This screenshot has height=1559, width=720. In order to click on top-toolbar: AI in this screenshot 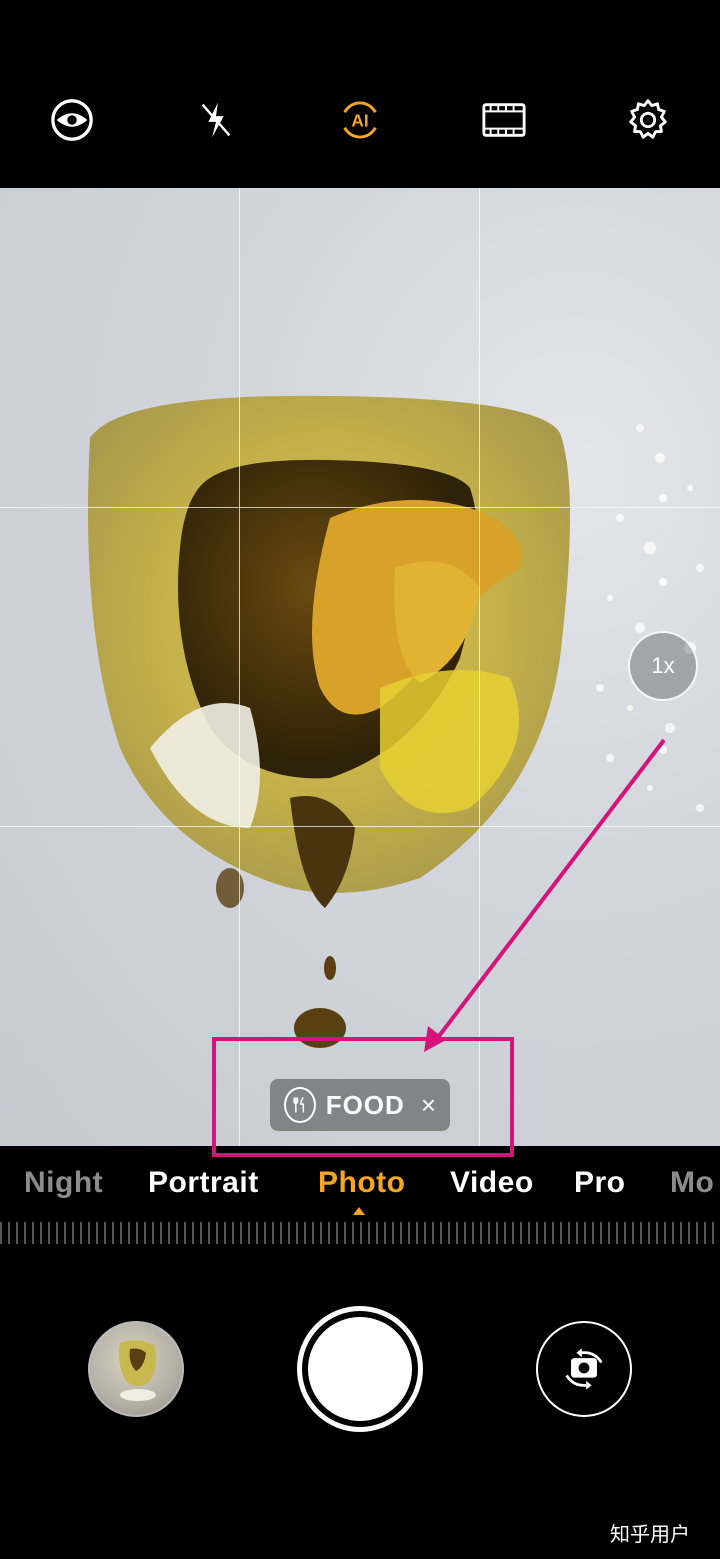, I will do `click(360, 94)`.